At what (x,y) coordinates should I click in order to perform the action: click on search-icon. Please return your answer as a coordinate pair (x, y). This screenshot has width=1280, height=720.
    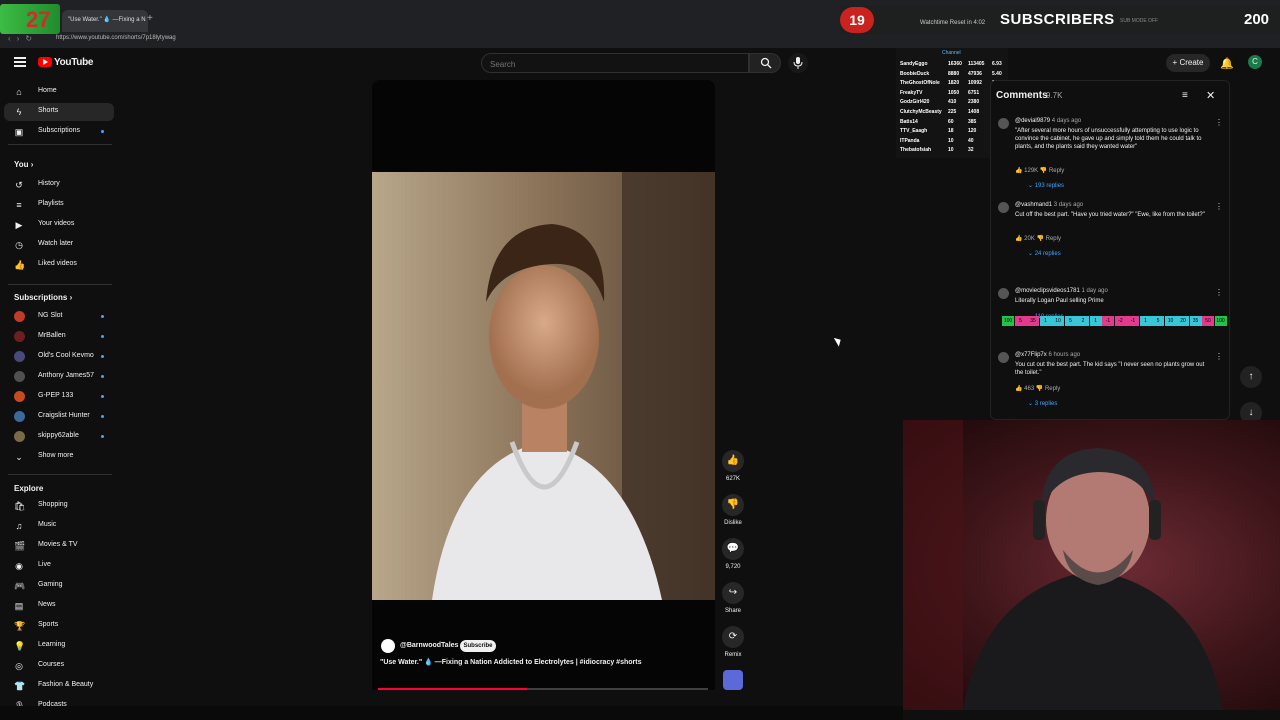
    Looking at the image, I should click on (766, 63).